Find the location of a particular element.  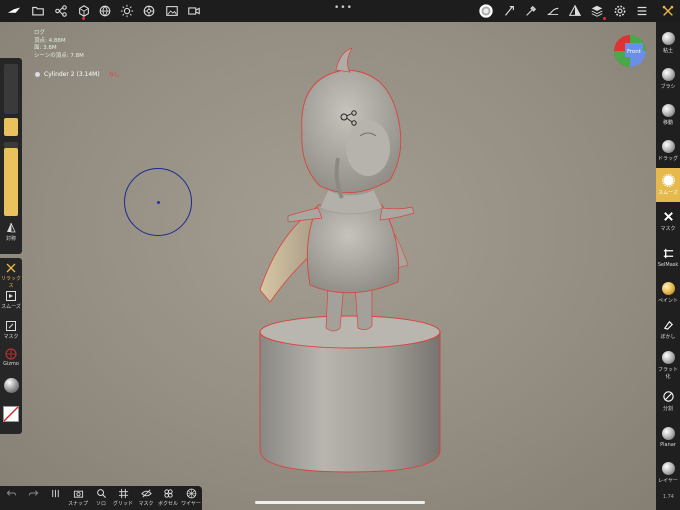

move-icon is located at coordinates (668, 110).